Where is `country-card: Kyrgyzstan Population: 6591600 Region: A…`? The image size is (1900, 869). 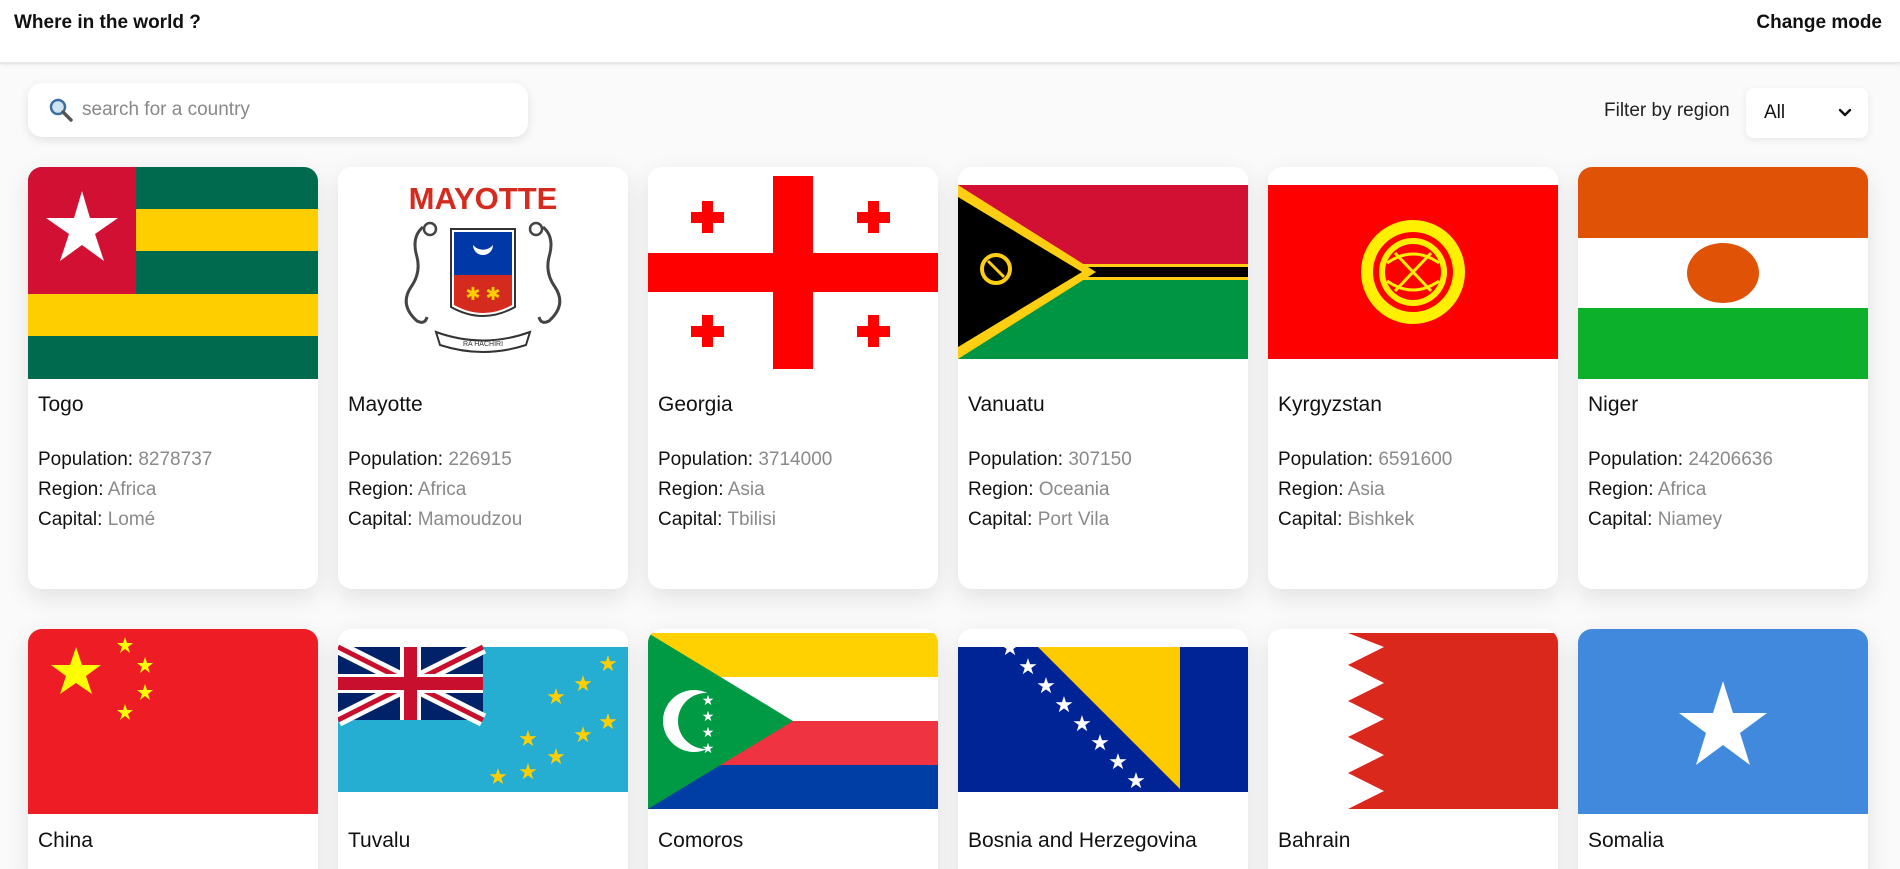
country-card: Kyrgyzstan Population: 6591600 Region: A… is located at coordinates (1413, 378).